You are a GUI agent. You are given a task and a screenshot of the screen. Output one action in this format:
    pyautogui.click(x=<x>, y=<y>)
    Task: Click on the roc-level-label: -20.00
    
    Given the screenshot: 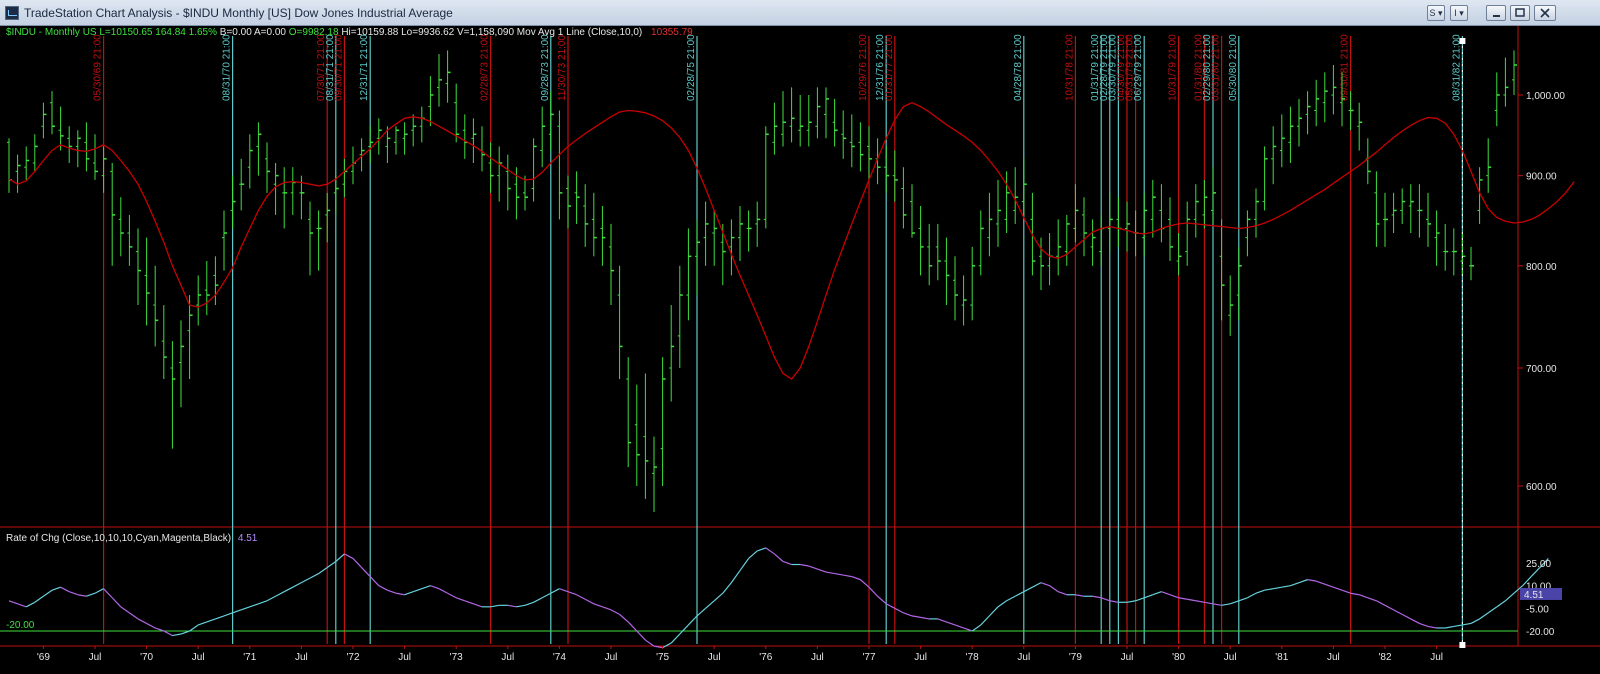 What is the action you would take?
    pyautogui.click(x=20, y=625)
    